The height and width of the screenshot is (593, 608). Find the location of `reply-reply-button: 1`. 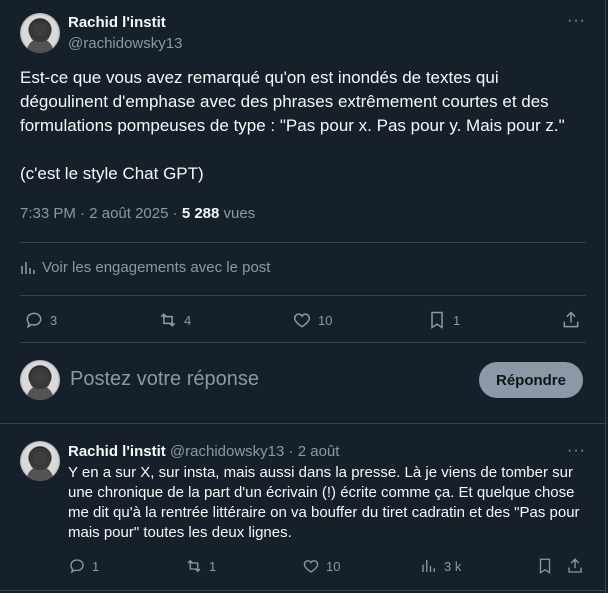

reply-reply-button: 1 is located at coordinates (83, 566).